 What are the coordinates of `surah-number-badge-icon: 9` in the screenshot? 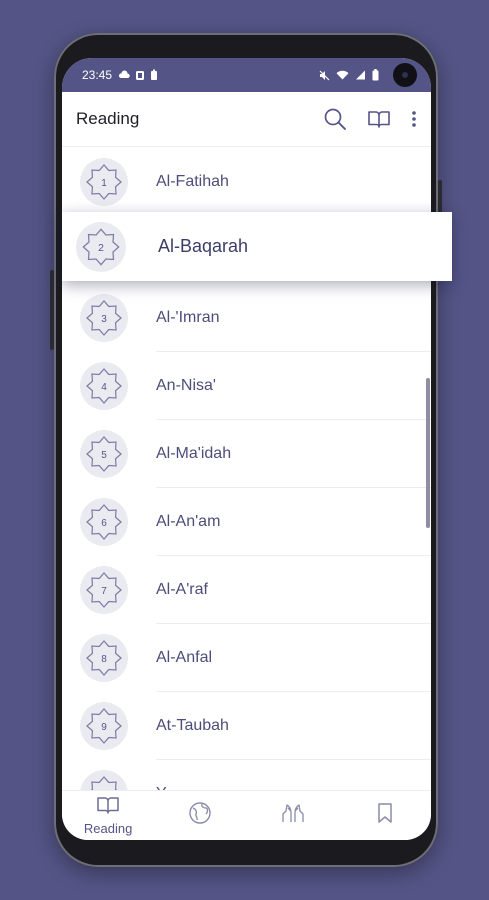 It's located at (104, 726).